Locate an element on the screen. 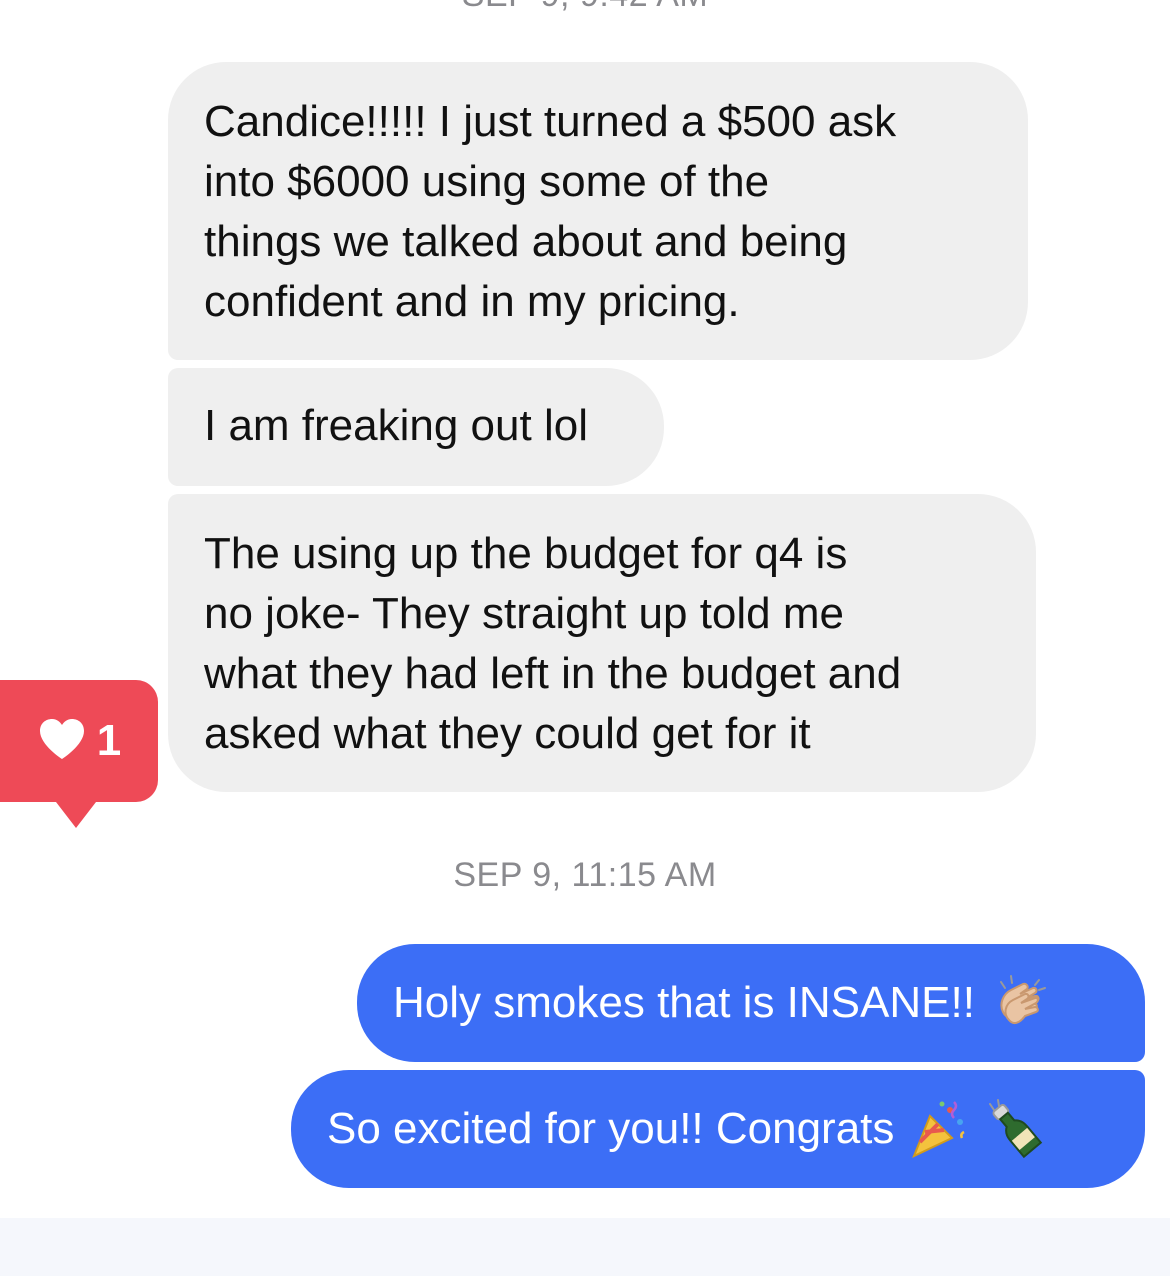 This screenshot has height=1276, width=1170. composer-area is located at coordinates (585, 1247).